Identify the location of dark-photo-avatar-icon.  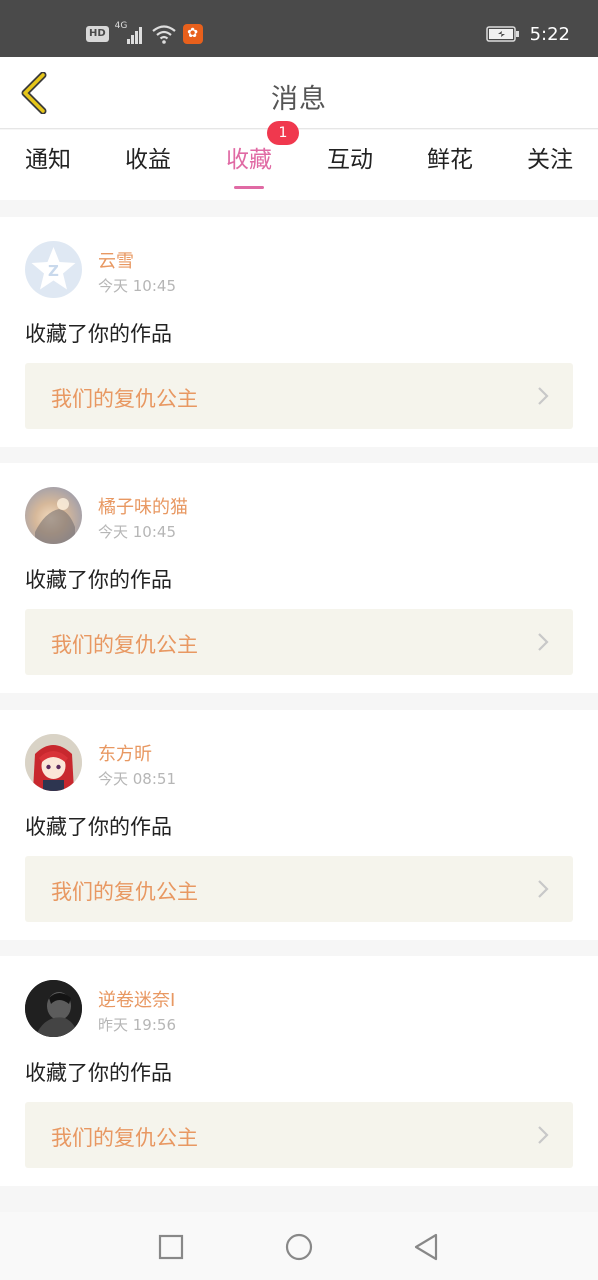
(53, 1008).